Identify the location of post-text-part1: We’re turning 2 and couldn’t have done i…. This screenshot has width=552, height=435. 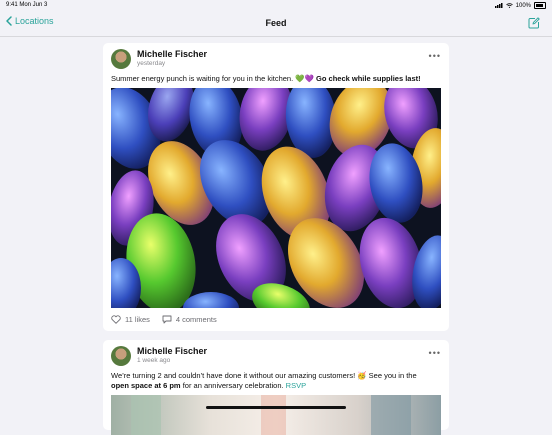
(264, 375).